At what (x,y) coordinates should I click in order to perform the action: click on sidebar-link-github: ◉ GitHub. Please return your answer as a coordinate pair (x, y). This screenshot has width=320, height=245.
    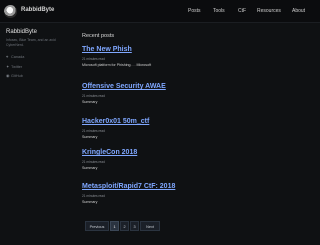
    Looking at the image, I should click on (14, 75).